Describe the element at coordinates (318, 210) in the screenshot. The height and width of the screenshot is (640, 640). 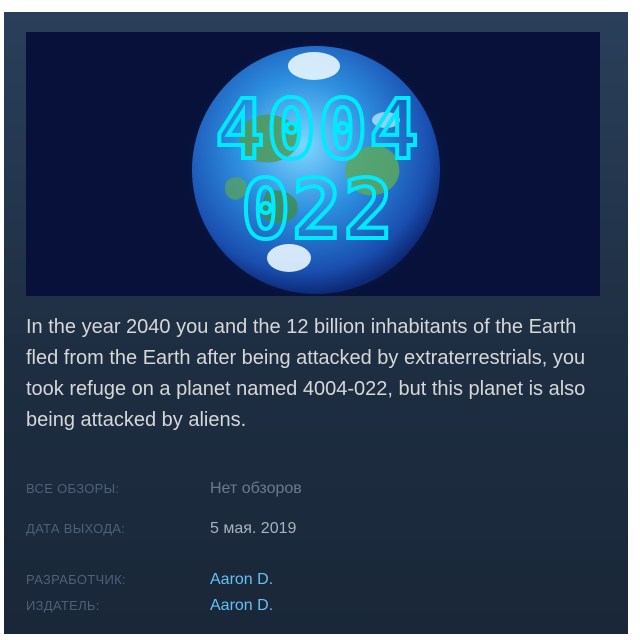
I see `logo-text-line2: 022` at that location.